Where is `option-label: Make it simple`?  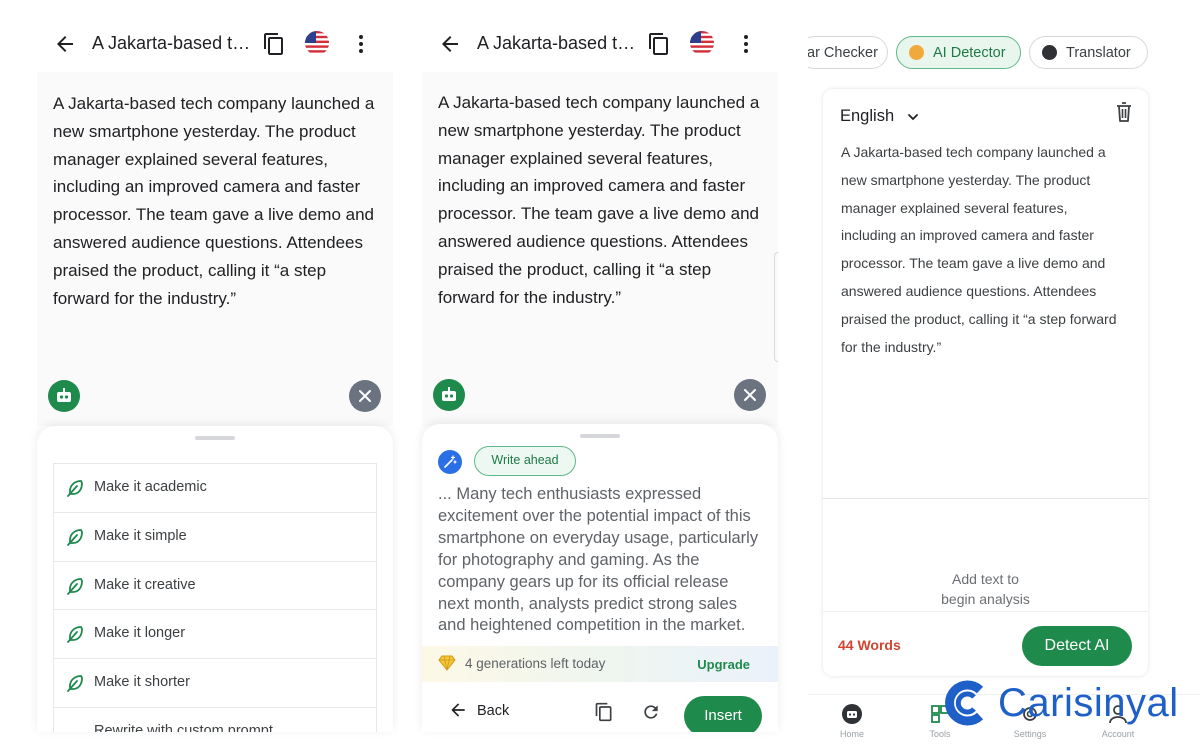
option-label: Make it simple is located at coordinates (140, 535).